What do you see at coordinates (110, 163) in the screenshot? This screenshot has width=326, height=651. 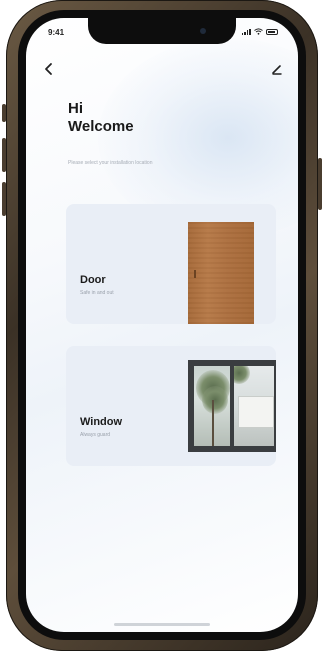 I see `greeting-subtitle: Please select your installation location` at bounding box center [110, 163].